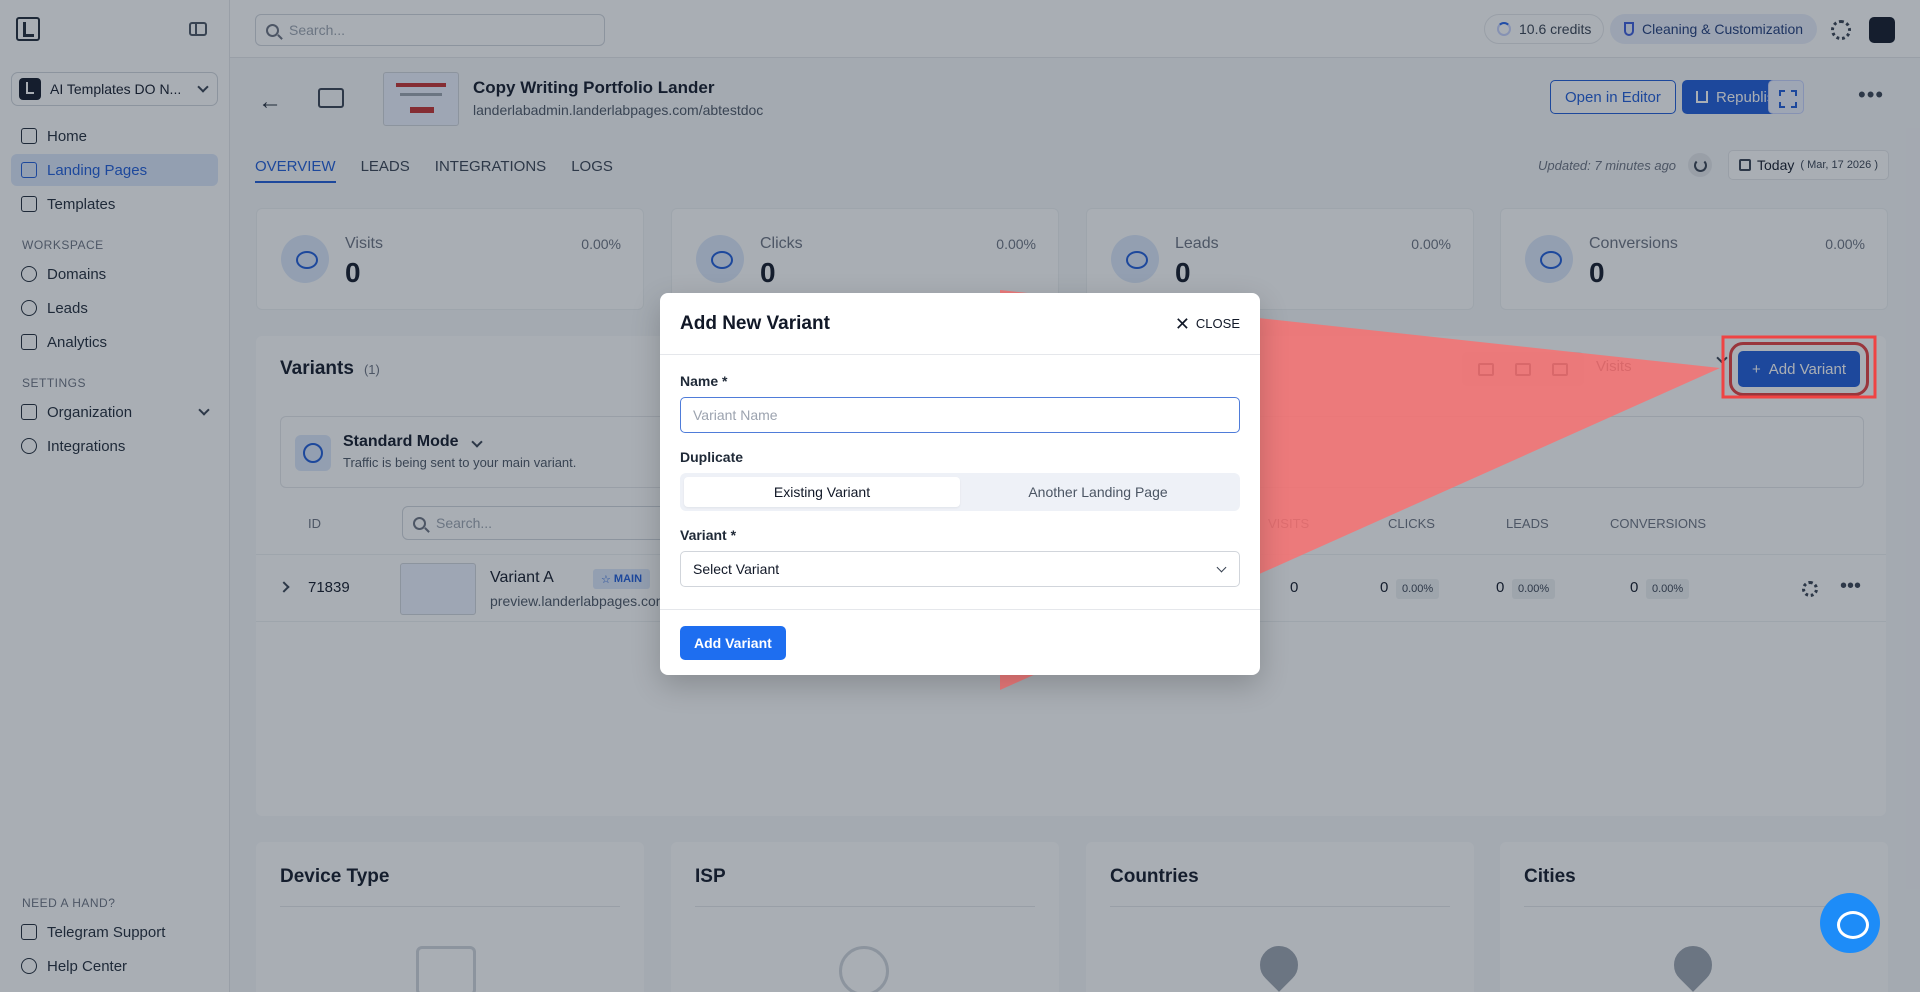 This screenshot has height=992, width=1920. Describe the element at coordinates (1182, 323) in the screenshot. I see `close-icon: ✕` at that location.